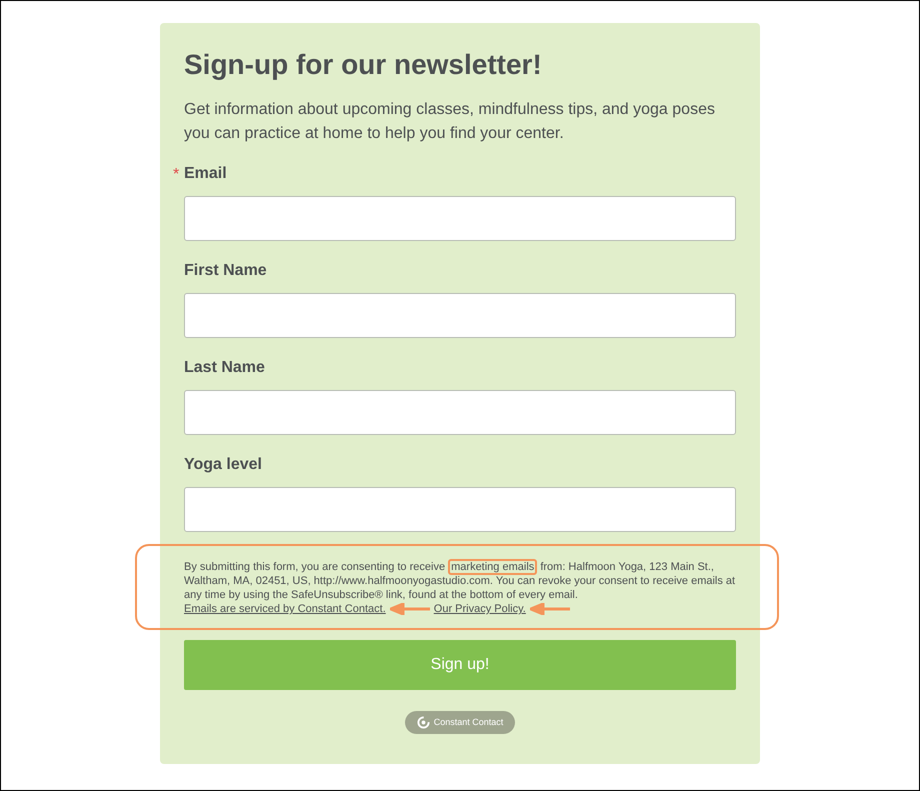 The height and width of the screenshot is (791, 920). Describe the element at coordinates (225, 271) in the screenshot. I see `field-label: First Name` at that location.